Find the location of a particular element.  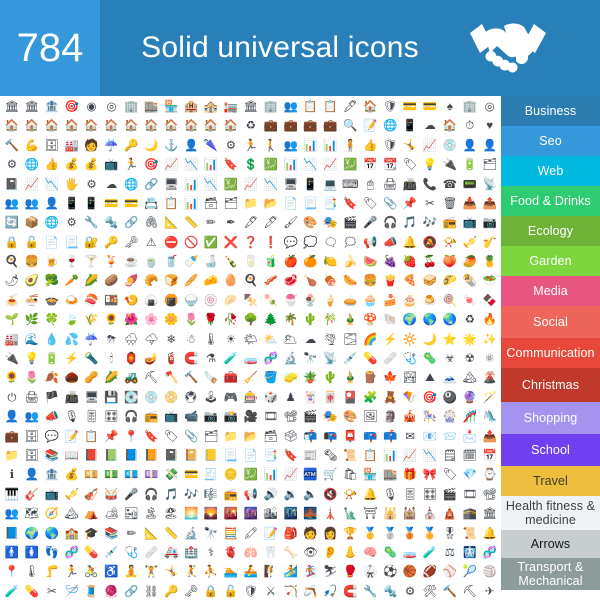

icon-cell: ♿ is located at coordinates (112, 572).